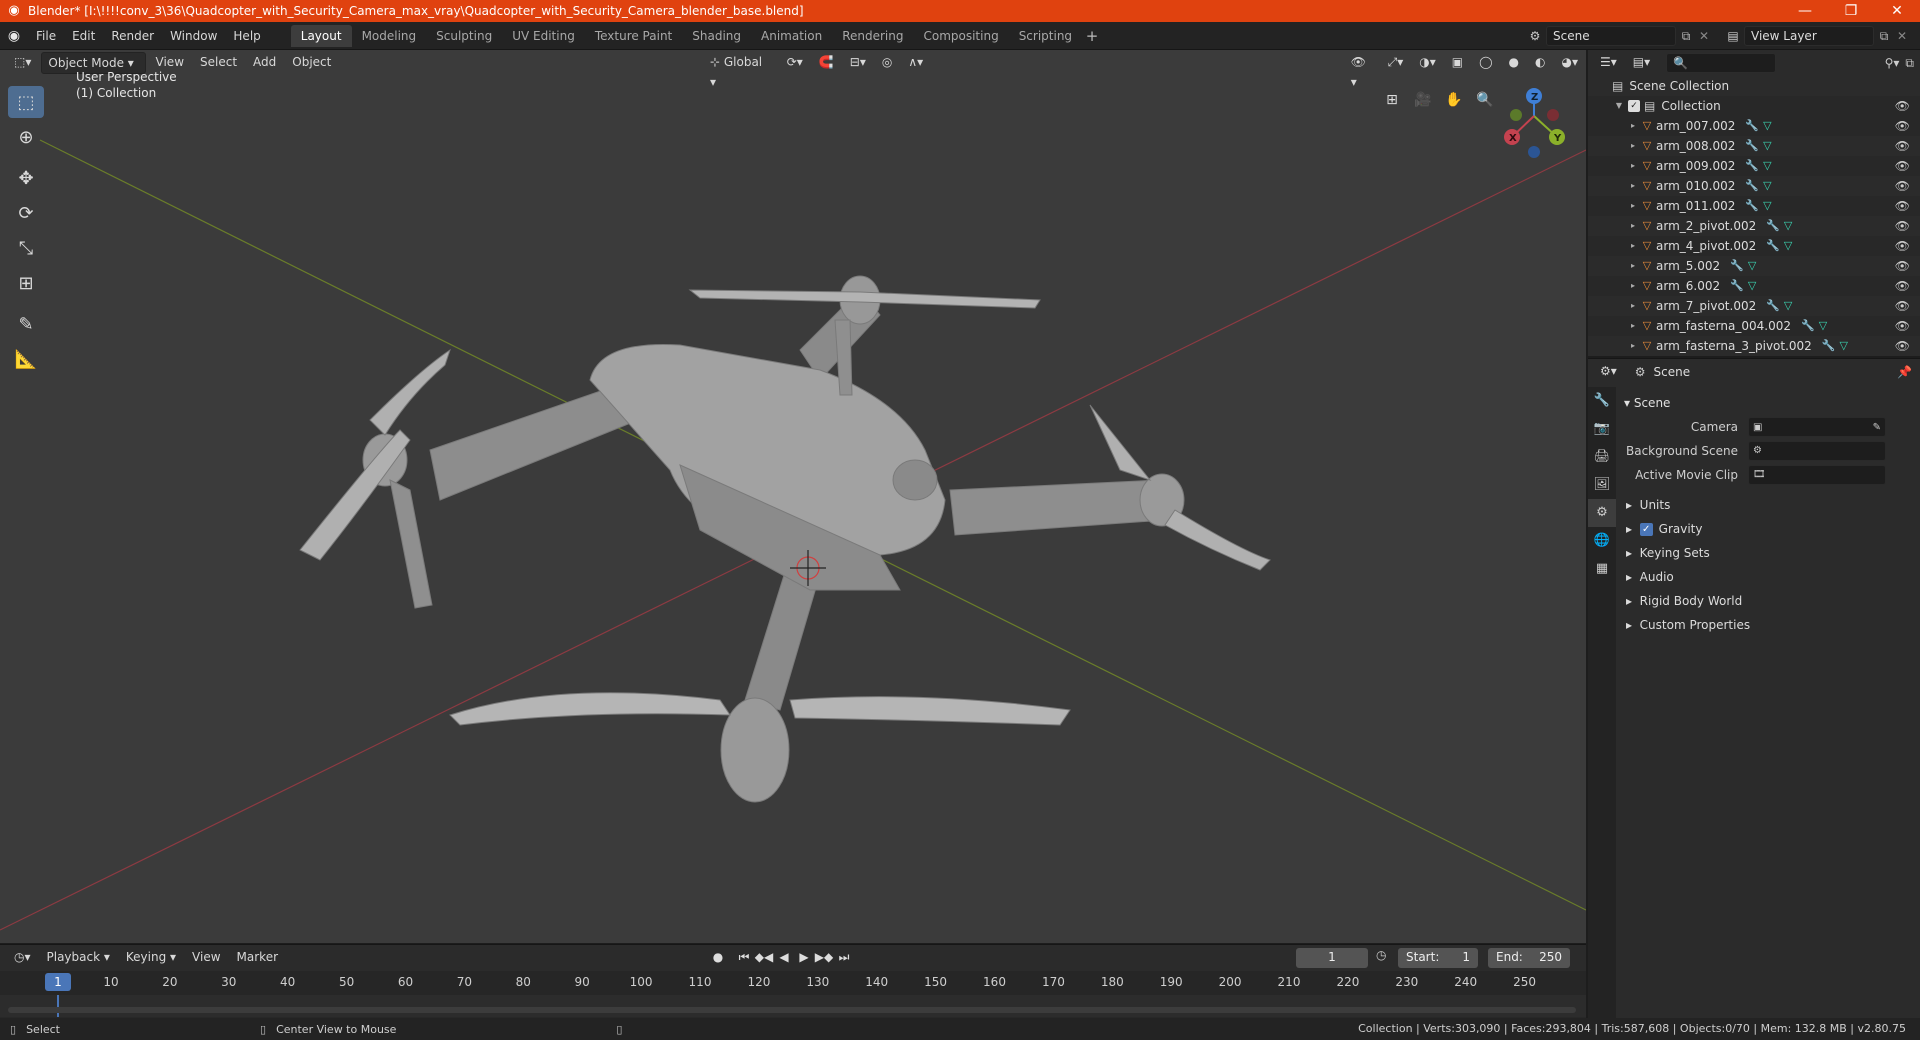 Image resolution: width=1920 pixels, height=1040 pixels. Describe the element at coordinates (1686, 36) in the screenshot. I see `new-scene-icon: ⧉` at that location.